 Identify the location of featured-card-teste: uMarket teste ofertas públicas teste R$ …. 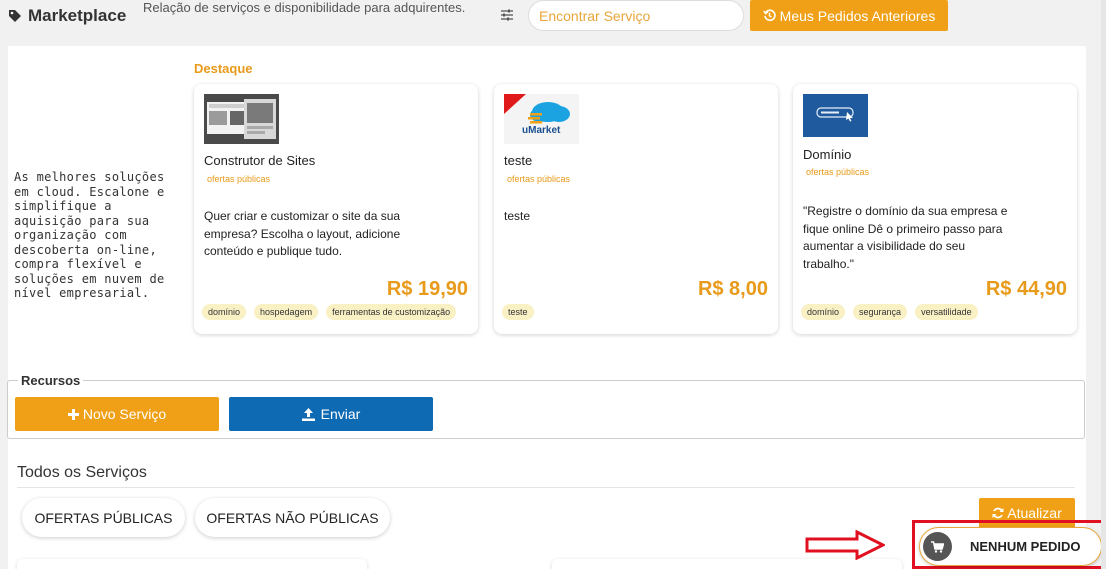
(636, 209).